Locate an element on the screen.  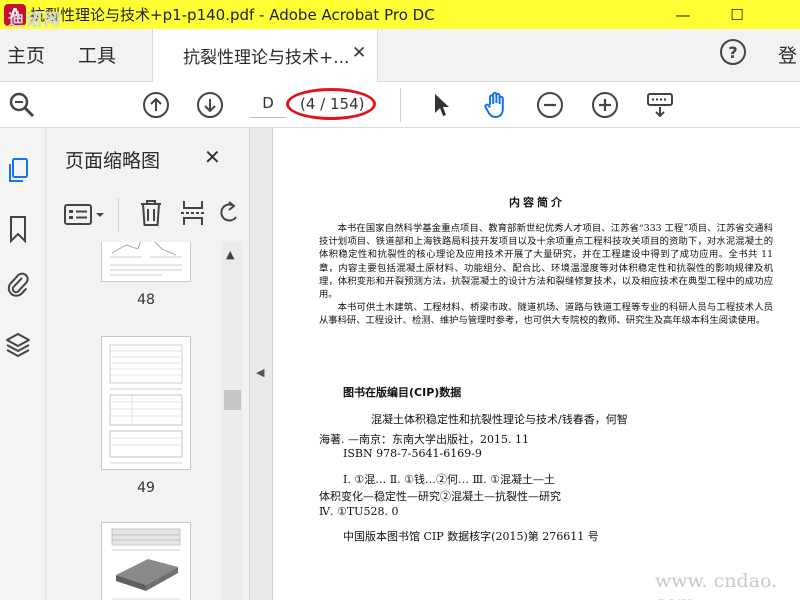
cip-line: Ⅳ. ①TU528. 0 is located at coordinates (359, 511).